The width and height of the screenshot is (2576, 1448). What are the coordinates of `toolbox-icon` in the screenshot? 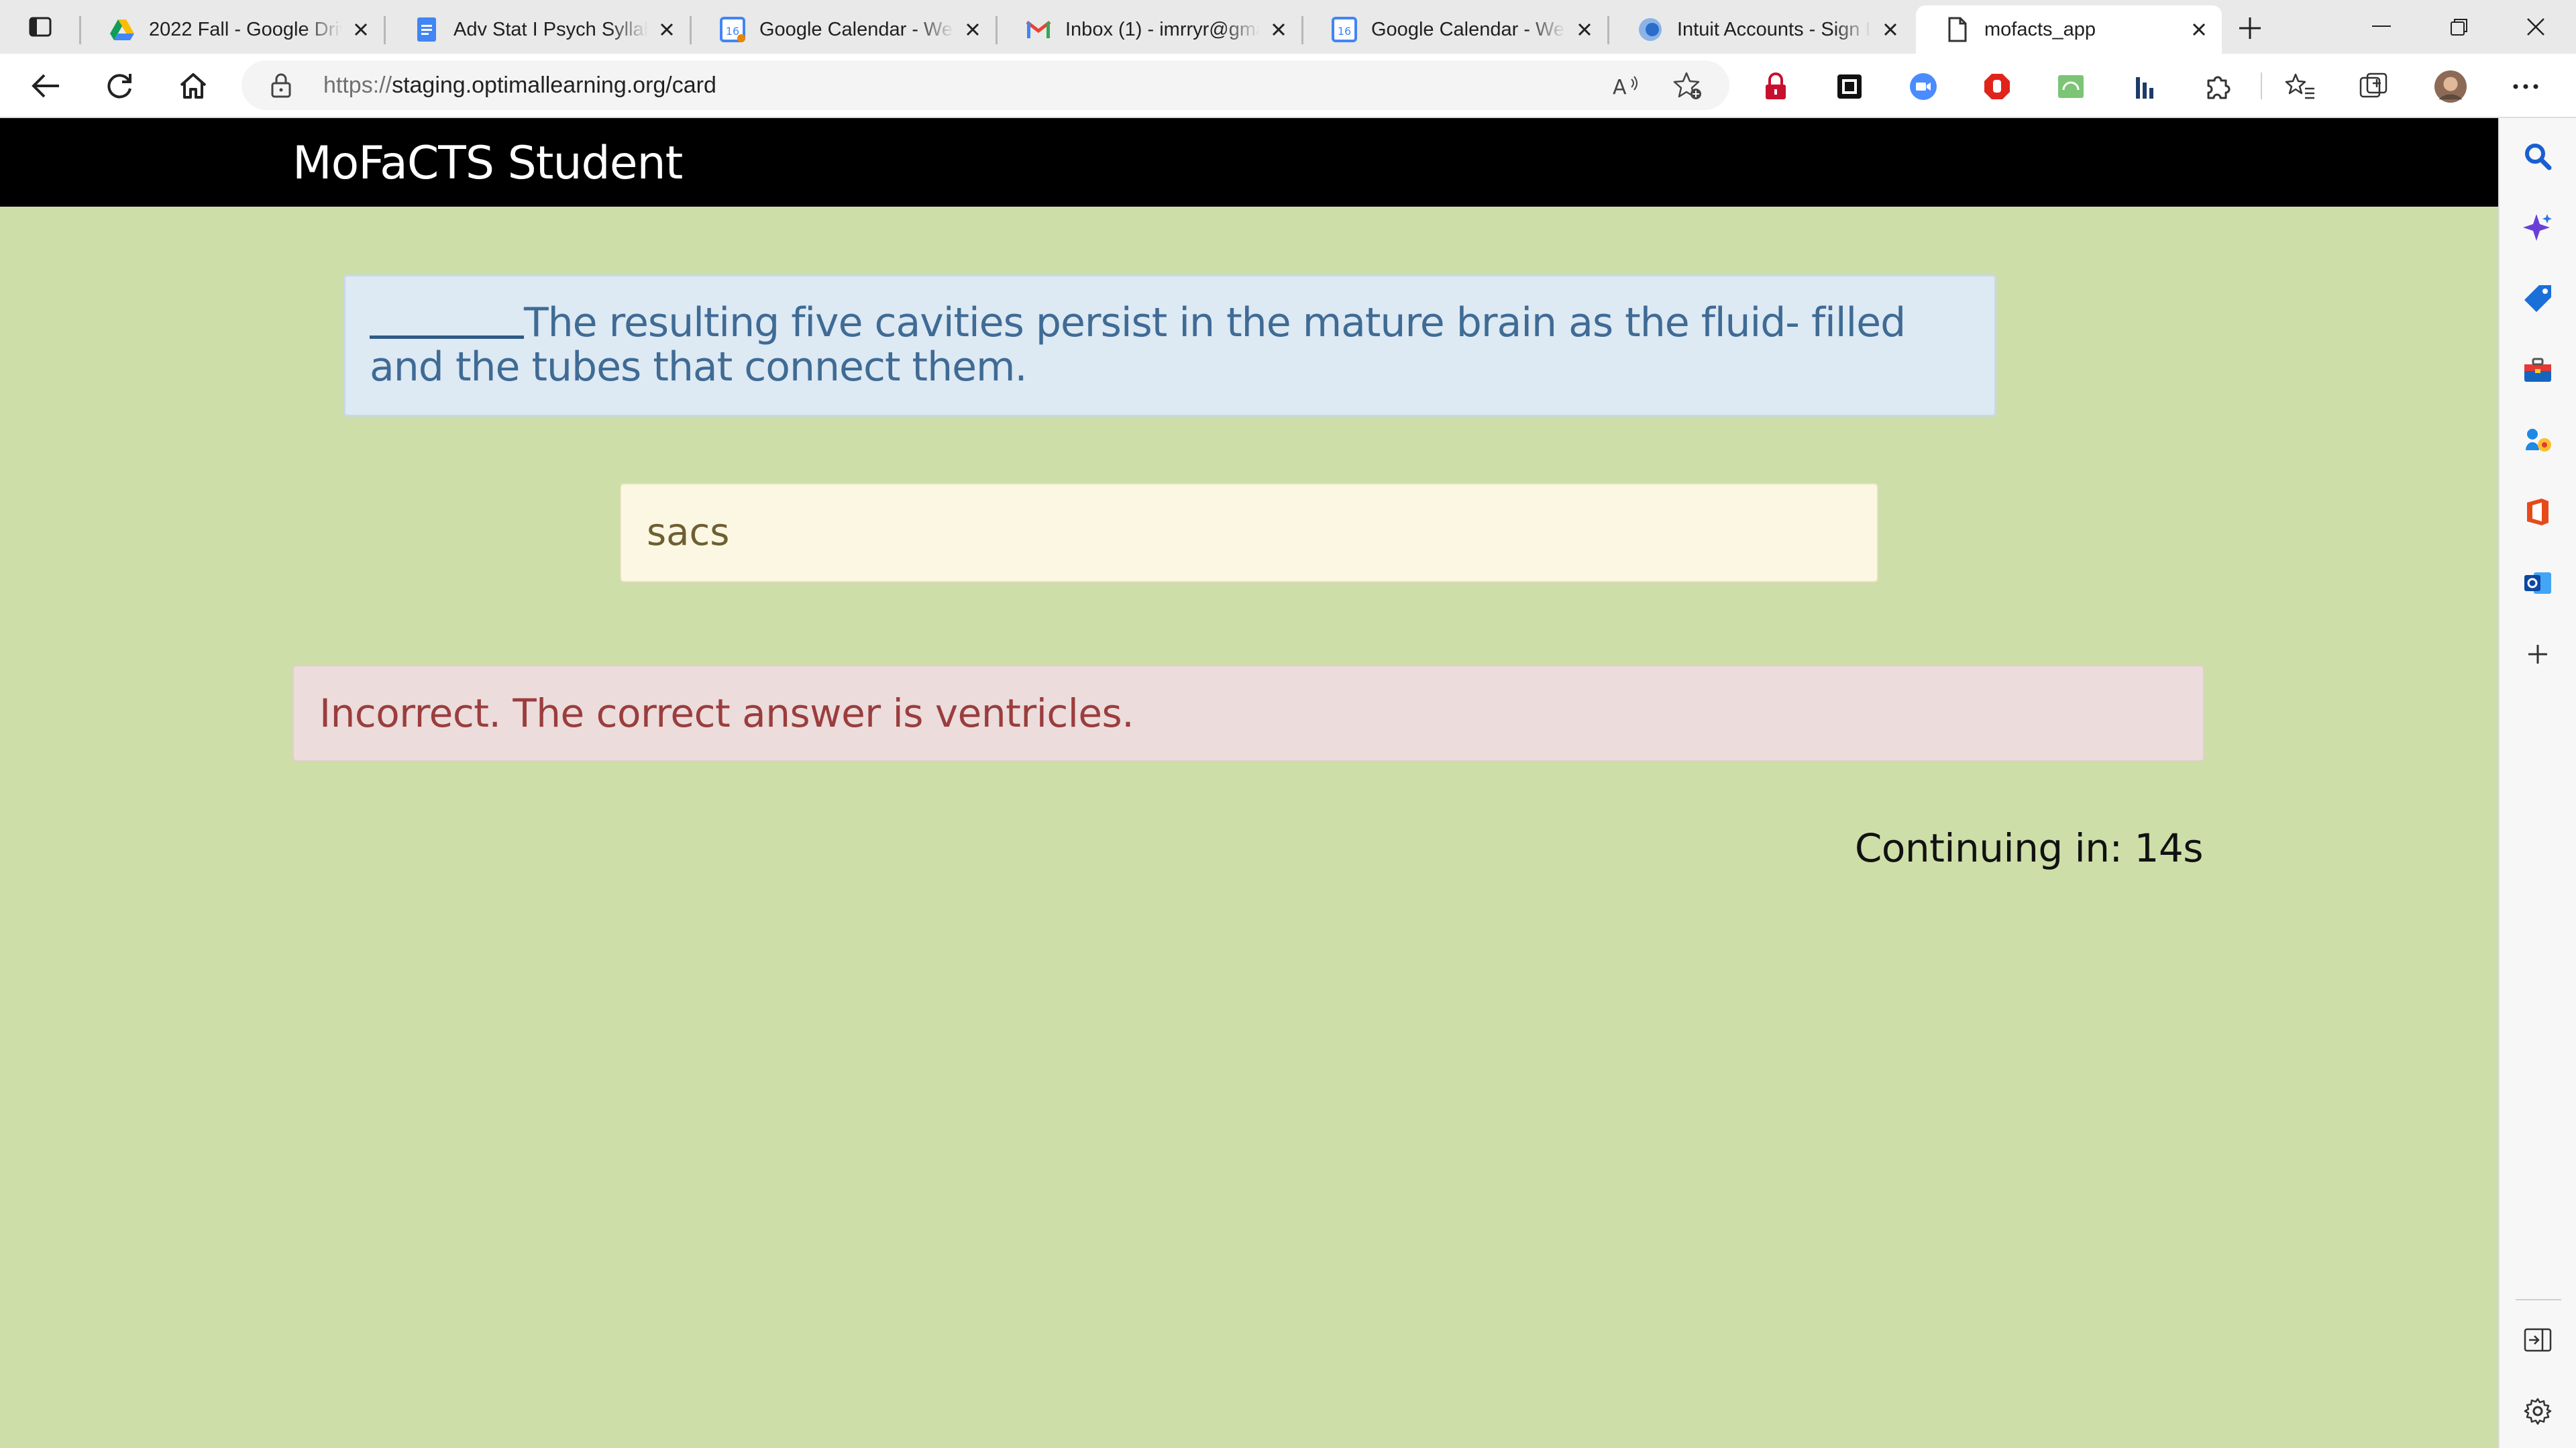 It's located at (2537, 370).